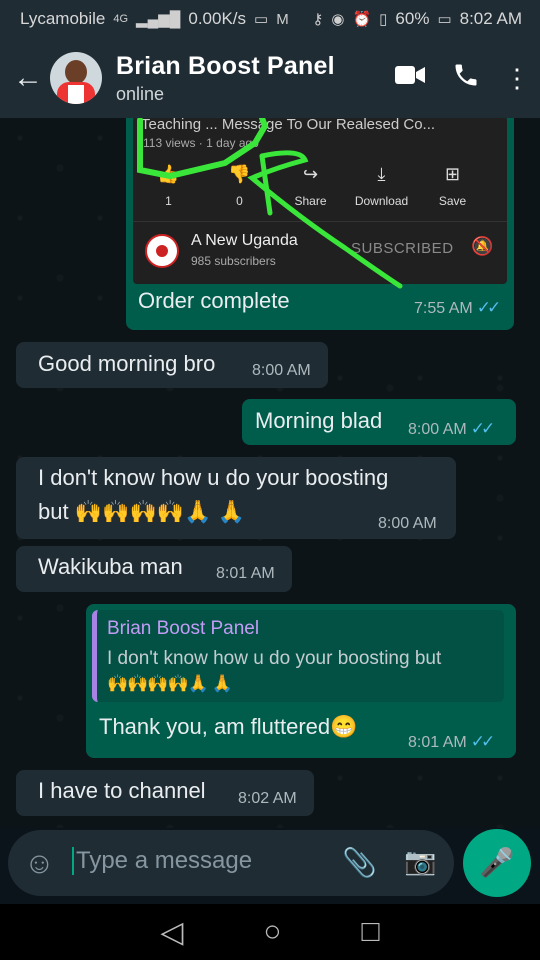  What do you see at coordinates (225, 65) in the screenshot?
I see `contact-name: Brian Boost Panel` at bounding box center [225, 65].